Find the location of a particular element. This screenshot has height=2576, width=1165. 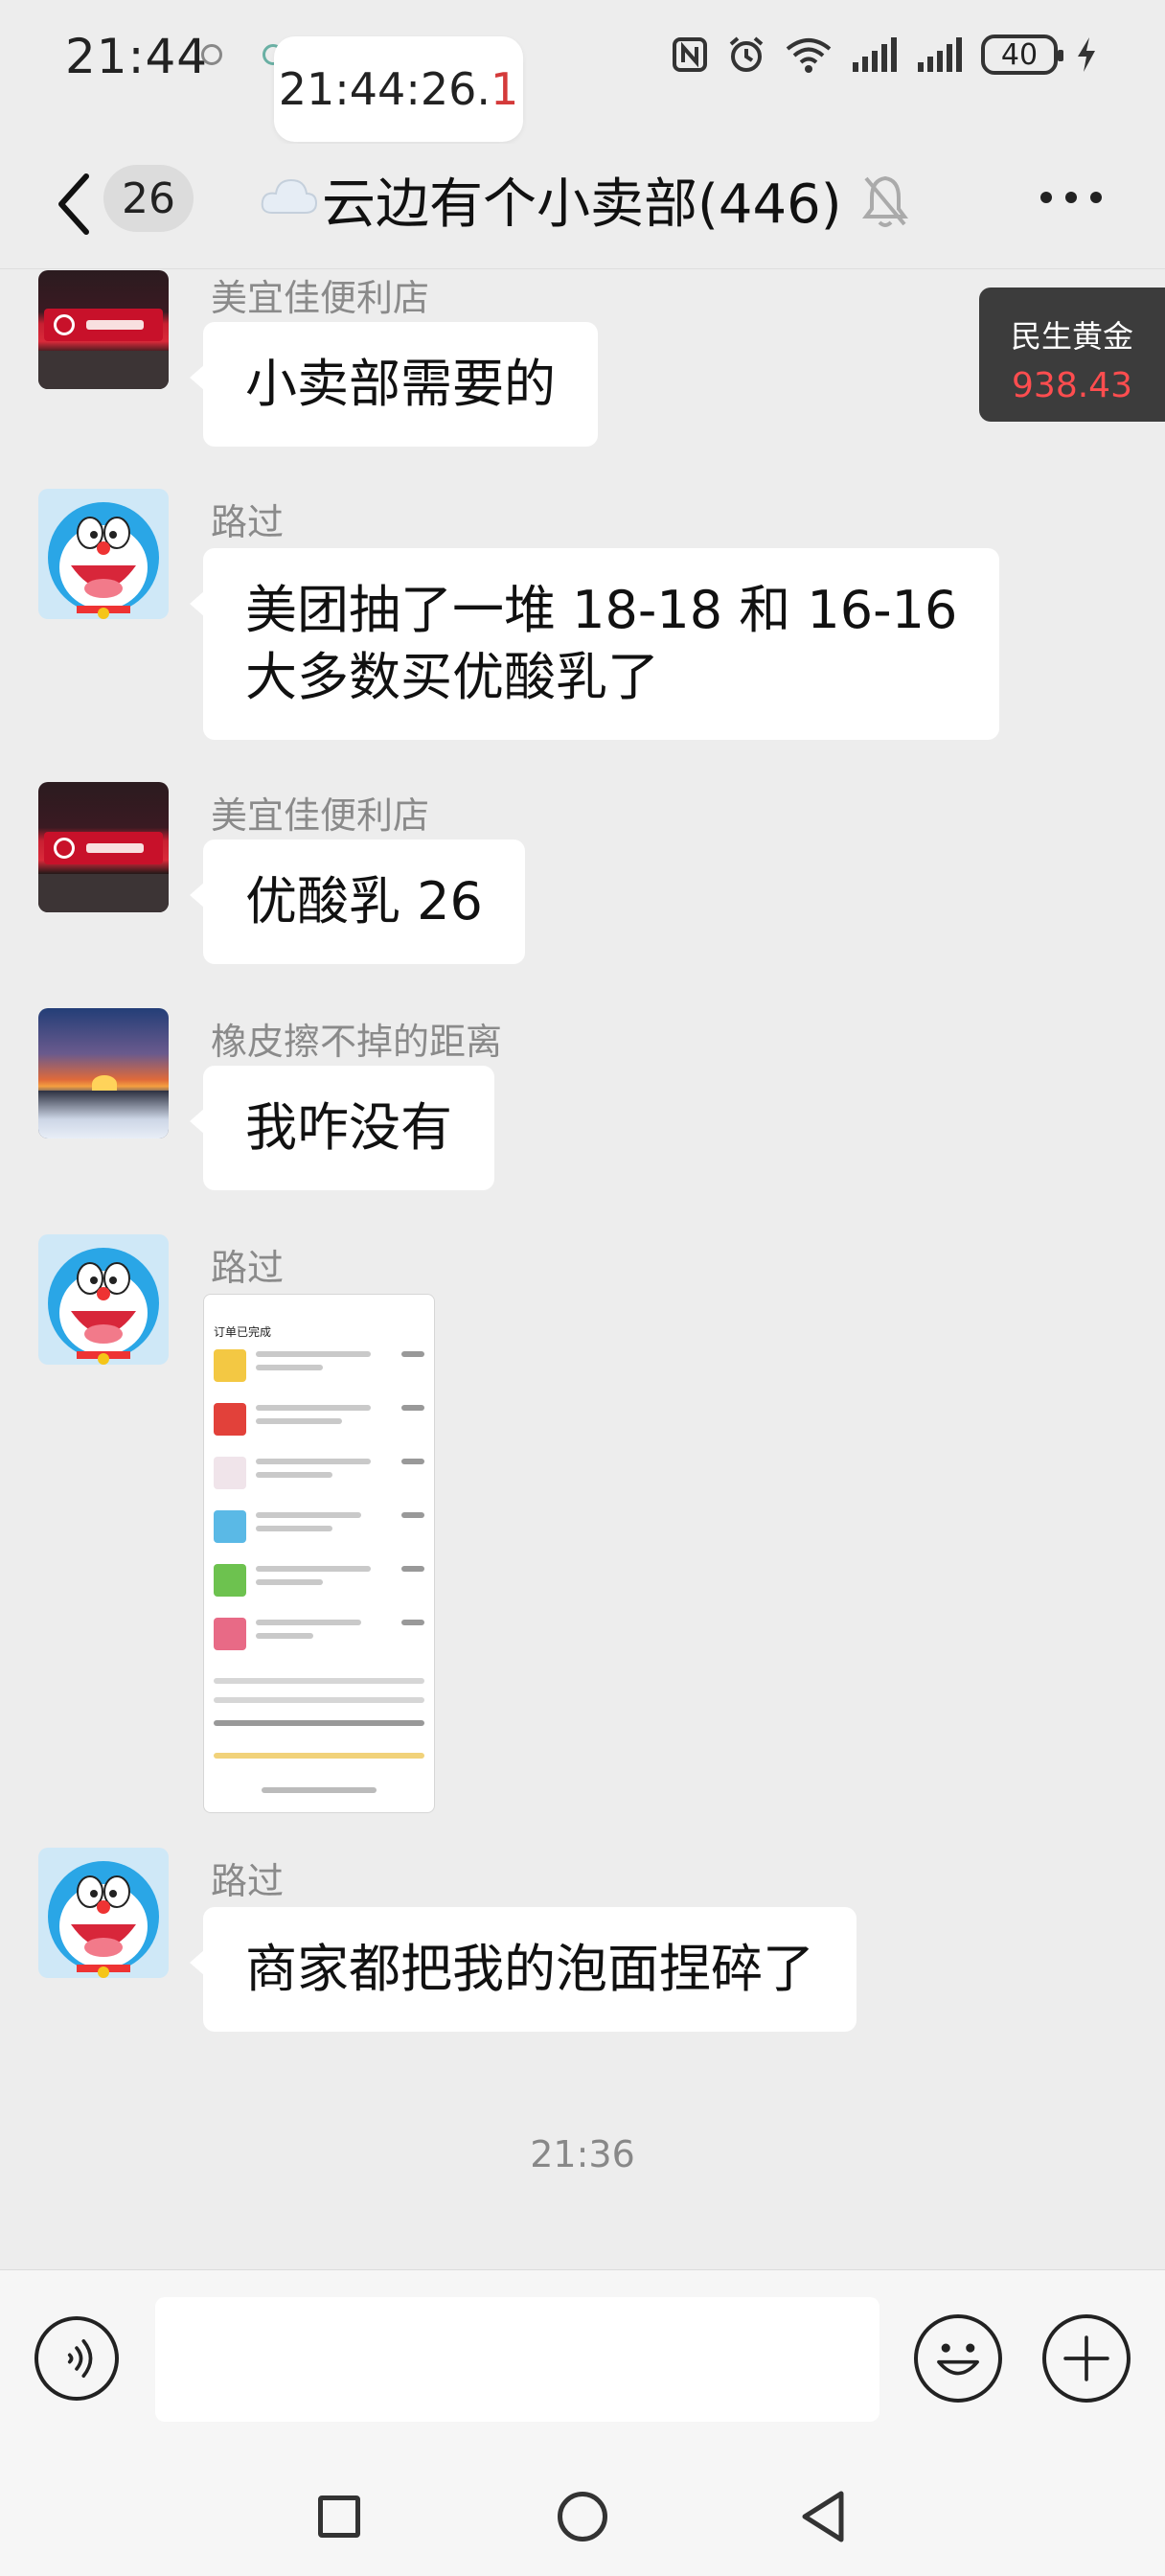

more-icon is located at coordinates (1071, 197).